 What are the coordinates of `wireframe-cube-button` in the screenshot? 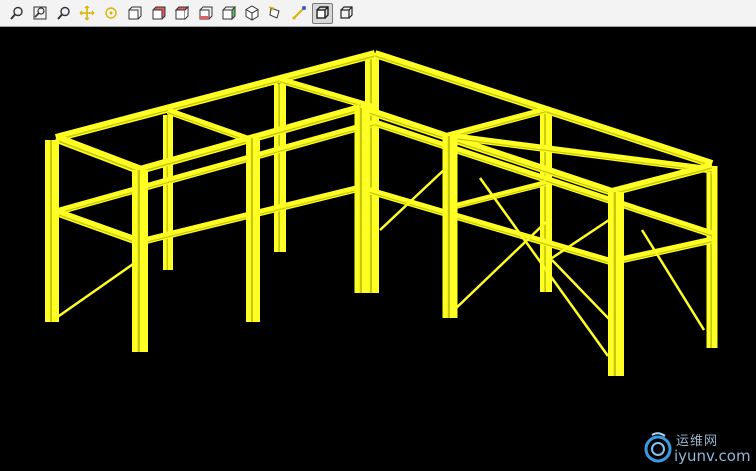 It's located at (345, 13).